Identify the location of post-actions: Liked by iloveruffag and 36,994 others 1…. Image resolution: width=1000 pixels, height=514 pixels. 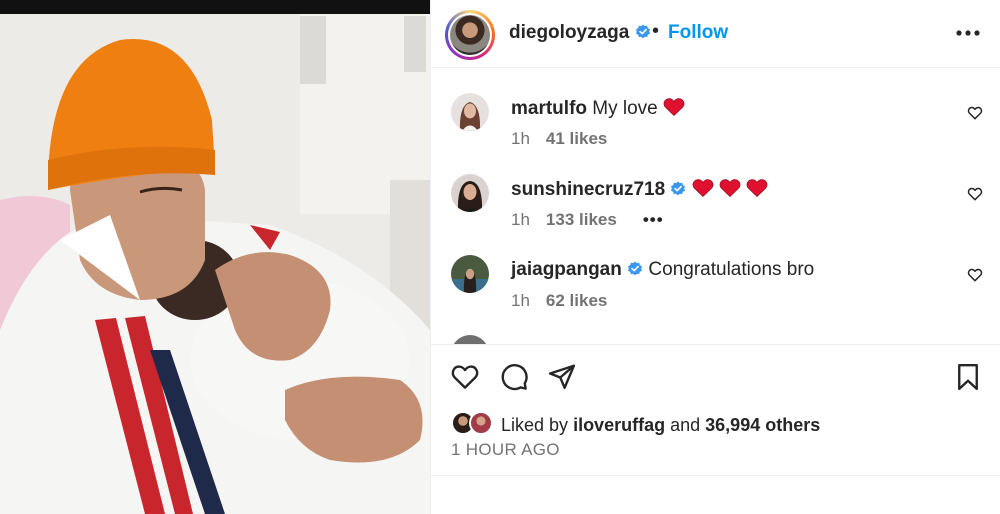
(715, 410).